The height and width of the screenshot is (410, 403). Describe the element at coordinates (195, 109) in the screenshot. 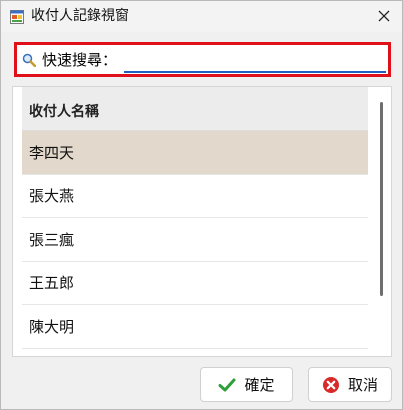

I see `column-header-payee-name: 收付人名稱` at that location.